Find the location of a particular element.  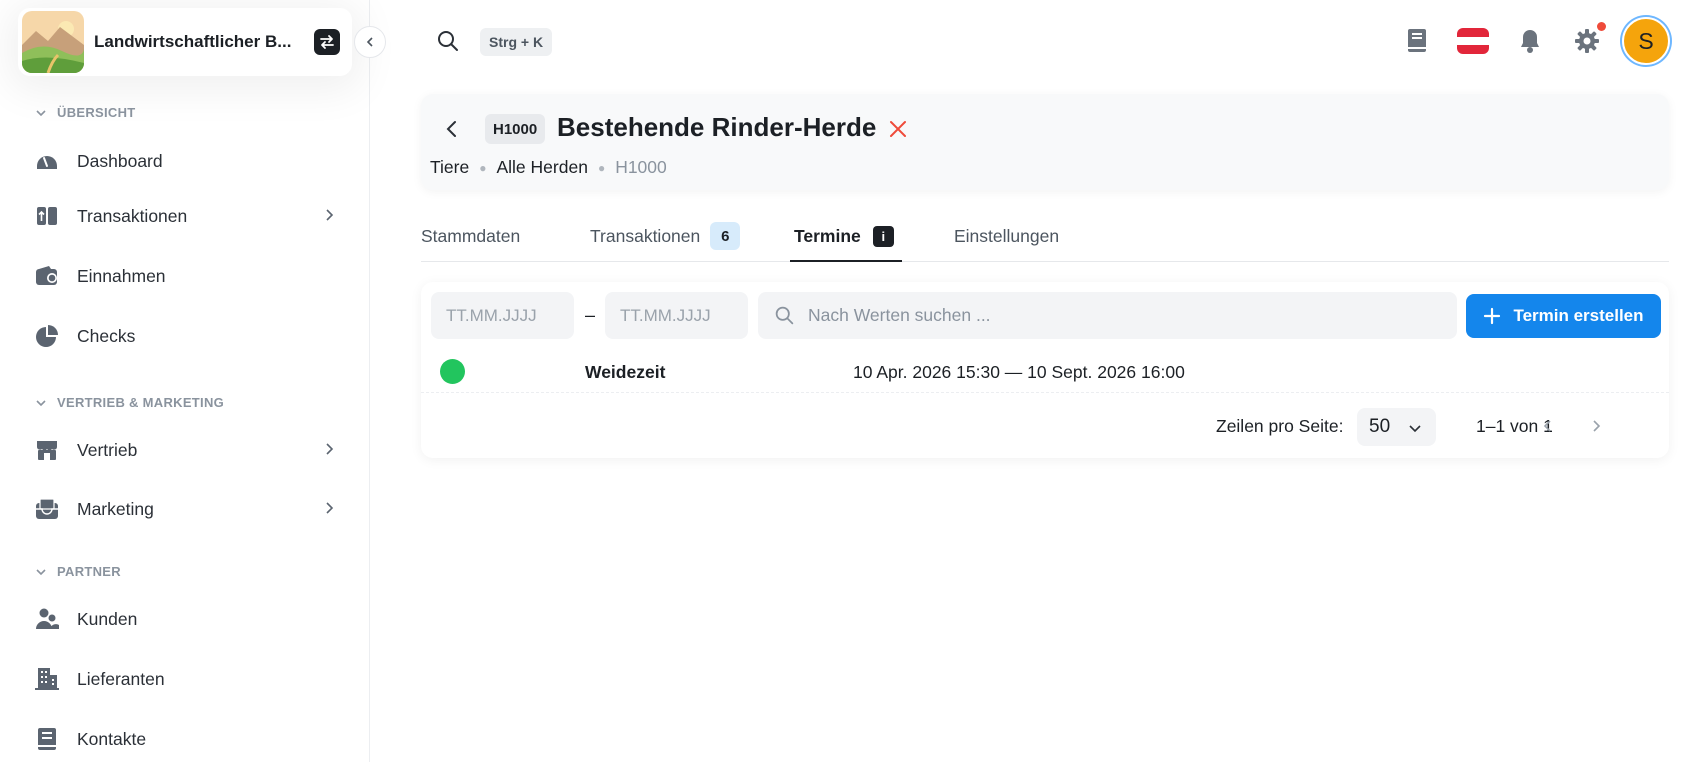

tab-label: Stammdaten is located at coordinates (471, 235).